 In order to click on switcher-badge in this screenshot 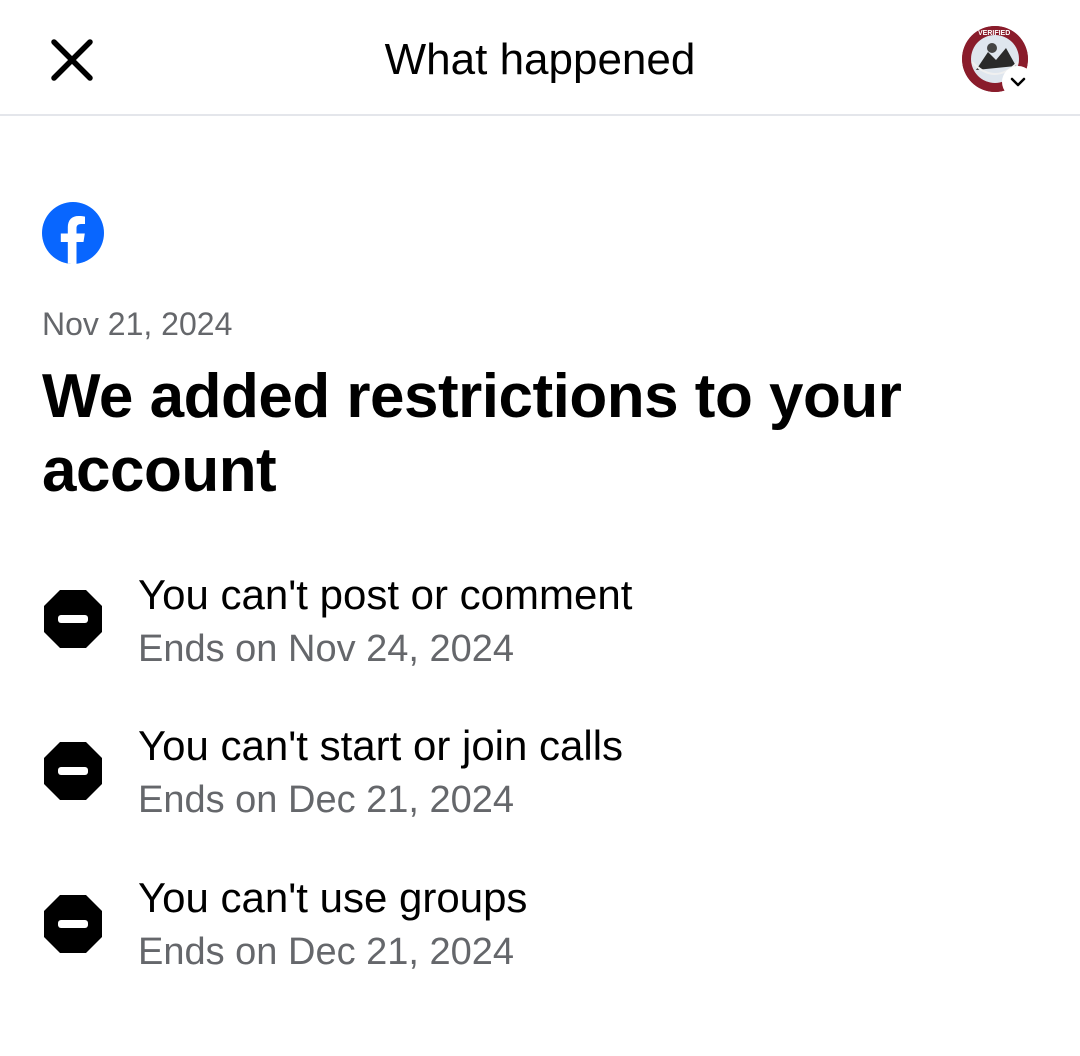, I will do `click(1018, 82)`.